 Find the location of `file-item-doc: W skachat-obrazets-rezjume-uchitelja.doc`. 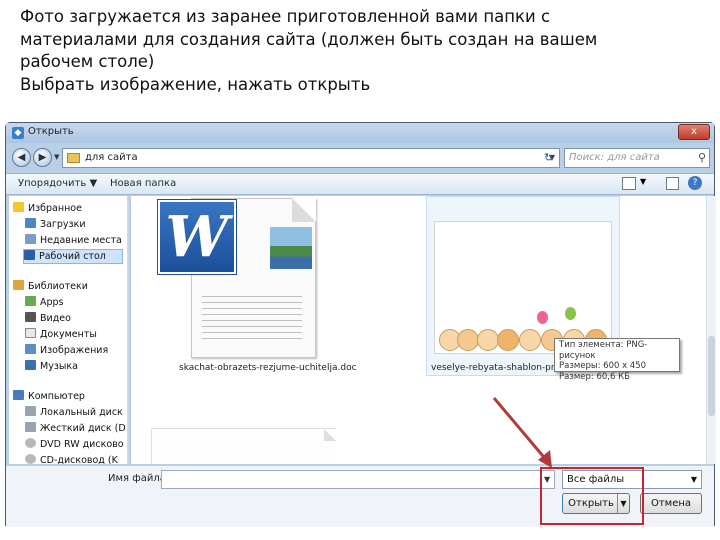

file-item-doc: W skachat-obrazets-rezjume-uchitelja.doc is located at coordinates (254, 284).